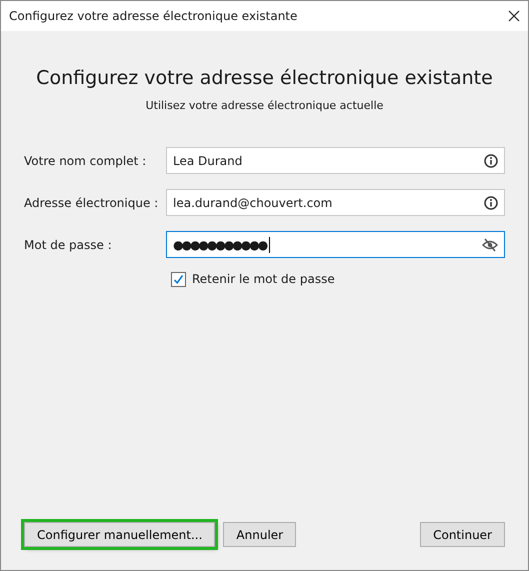 The width and height of the screenshot is (529, 571). Describe the element at coordinates (68, 245) in the screenshot. I see `field-label: Mot de passe :` at that location.